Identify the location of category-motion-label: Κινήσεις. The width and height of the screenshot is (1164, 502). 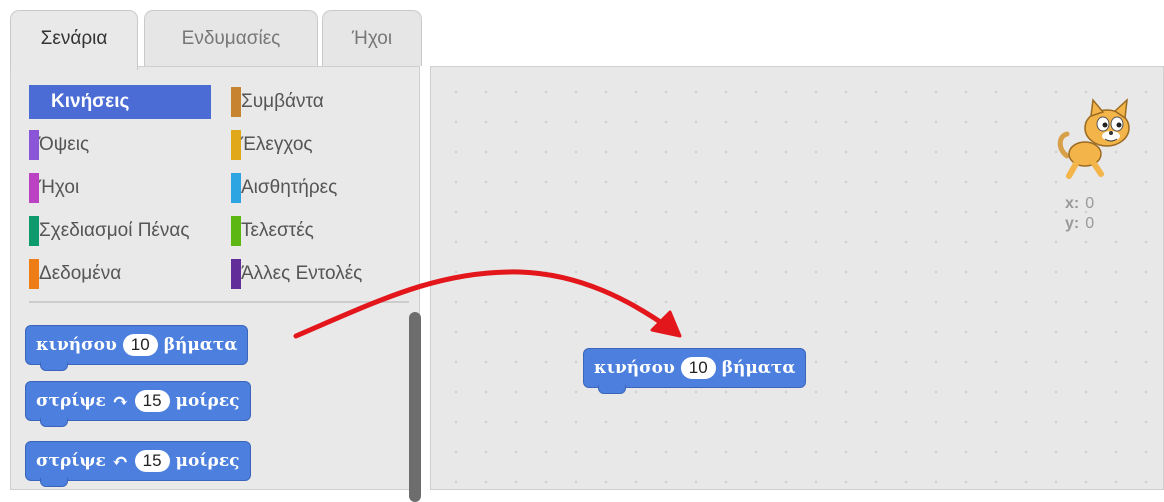
(90, 101).